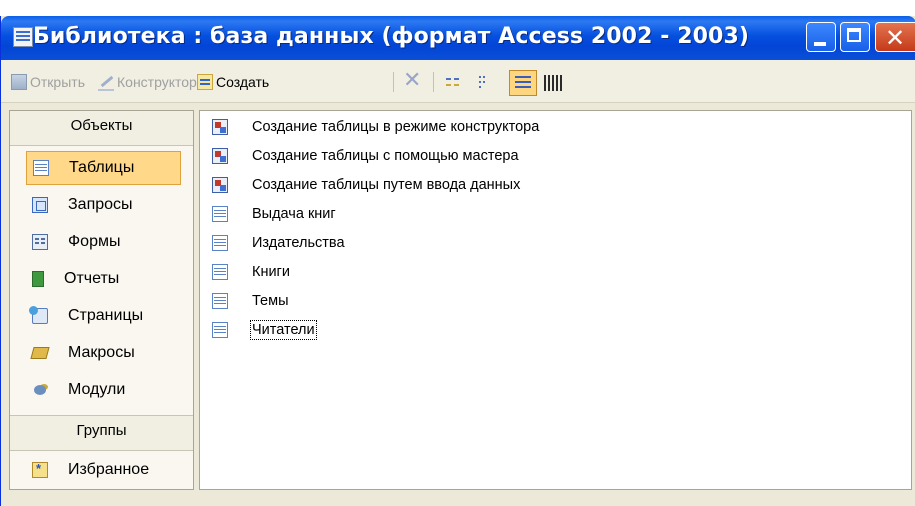 The width and height of the screenshot is (915, 506). I want to click on list-item: Издательства, so click(278, 243).